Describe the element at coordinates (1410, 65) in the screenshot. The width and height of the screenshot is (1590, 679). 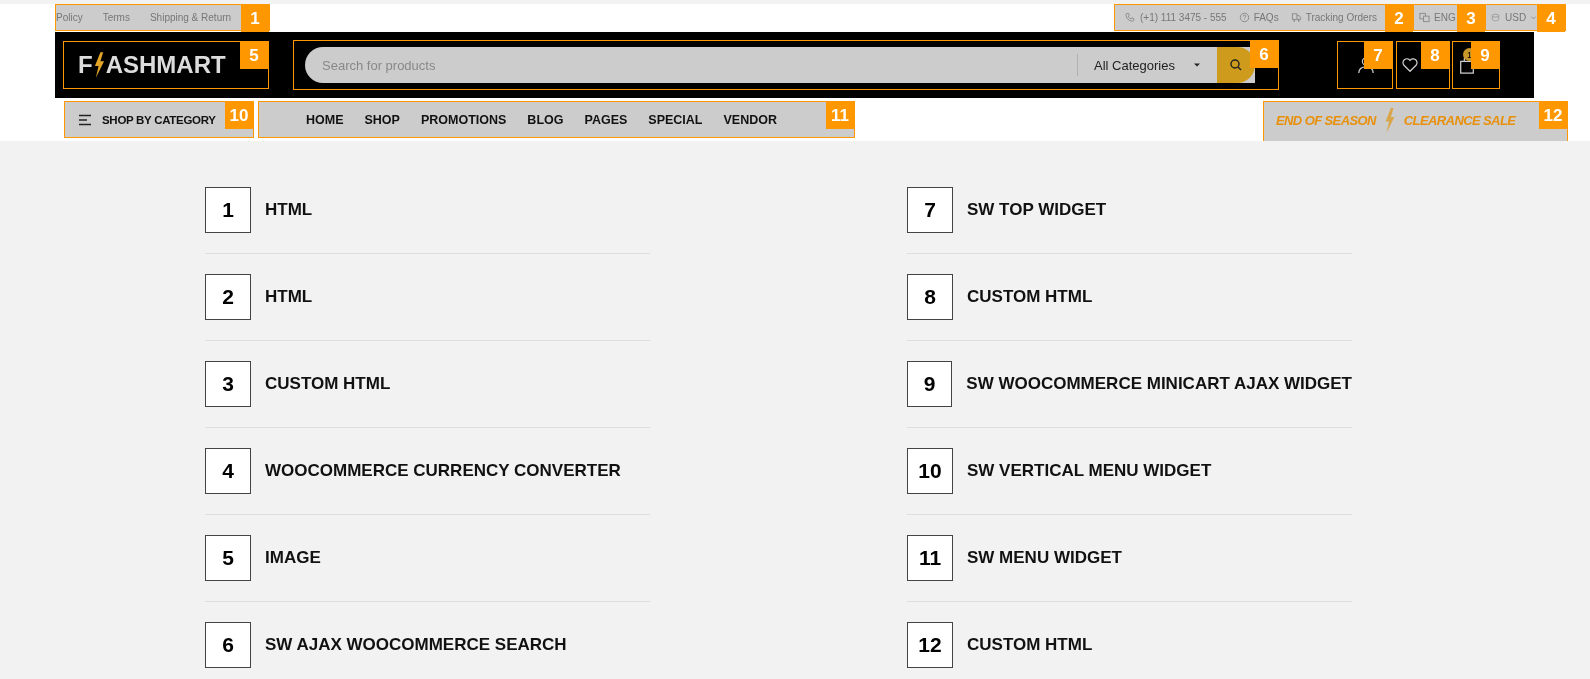
I see `heart-icon` at that location.